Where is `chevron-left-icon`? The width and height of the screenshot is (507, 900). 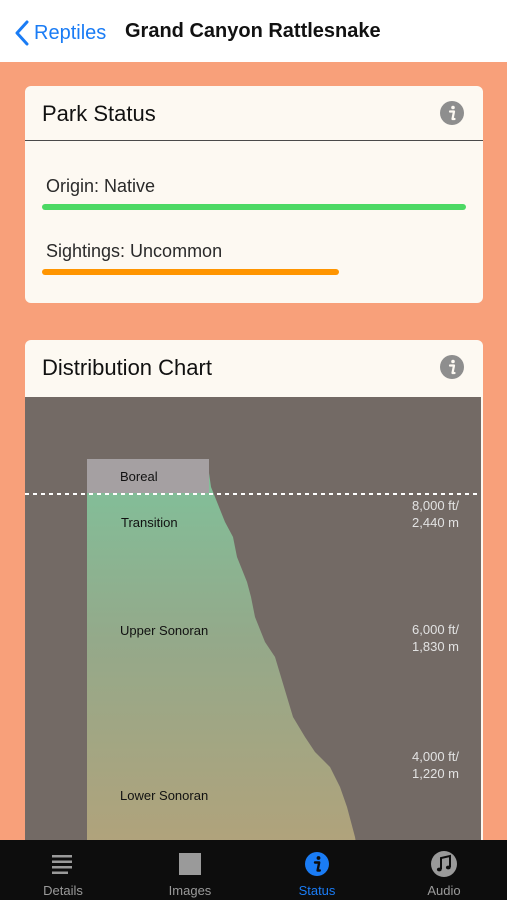 chevron-left-icon is located at coordinates (22, 33).